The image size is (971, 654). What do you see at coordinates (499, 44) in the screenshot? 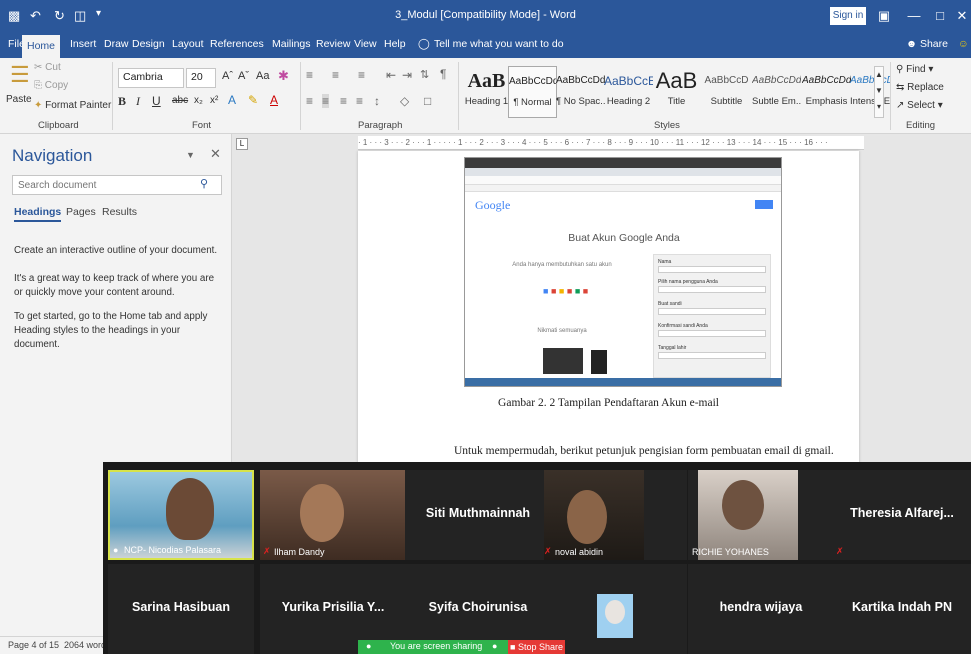
I see `tell-me-box: Tell me what you want to do` at bounding box center [499, 44].